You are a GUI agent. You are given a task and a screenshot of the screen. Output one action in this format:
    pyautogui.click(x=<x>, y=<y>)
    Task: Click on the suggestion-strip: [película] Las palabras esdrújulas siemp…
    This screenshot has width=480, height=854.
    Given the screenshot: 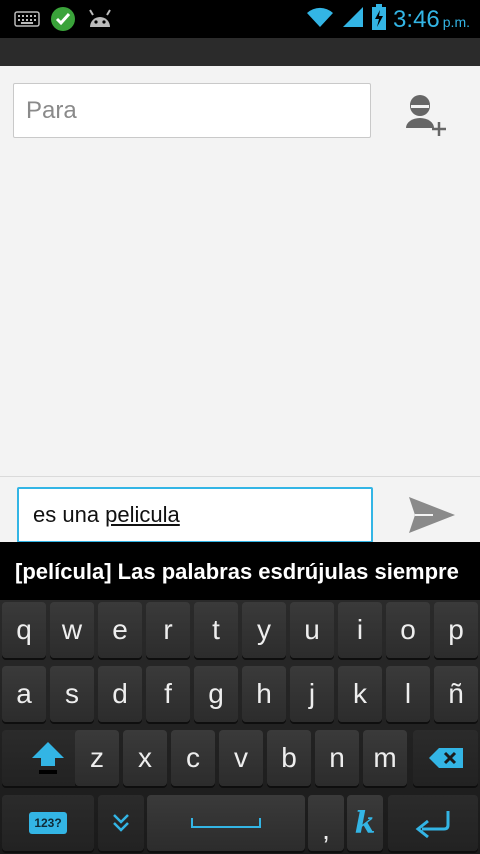 What is the action you would take?
    pyautogui.click(x=240, y=571)
    